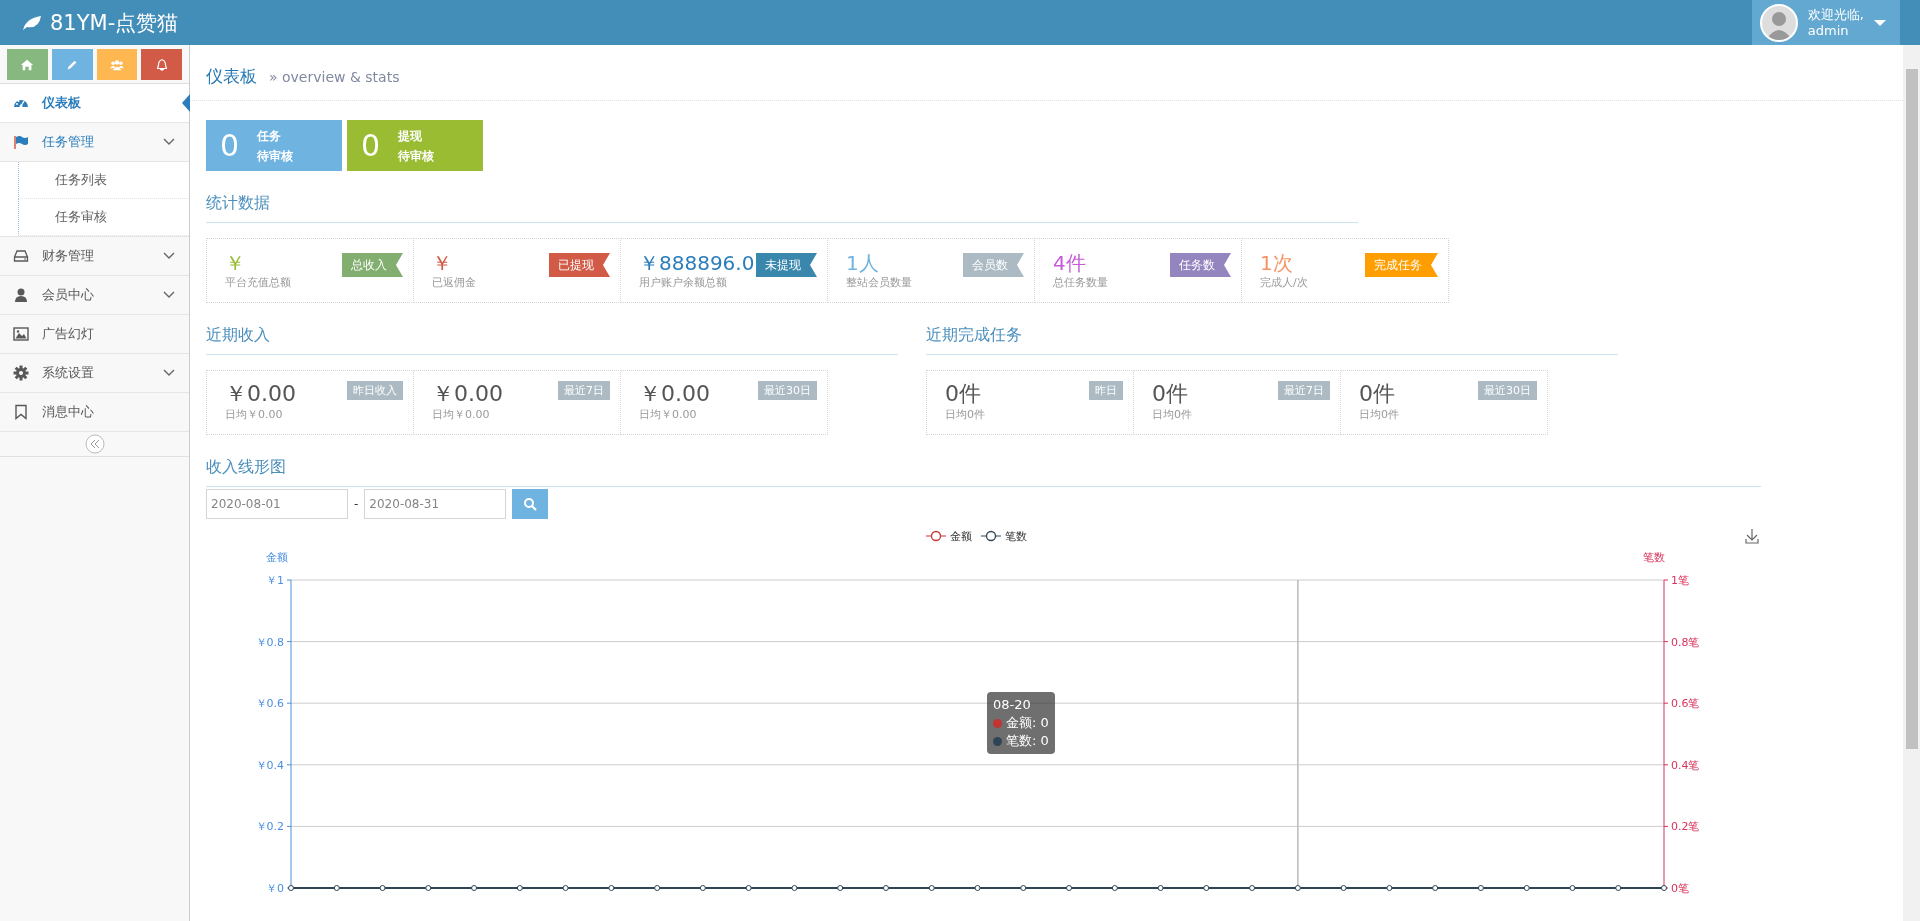 The width and height of the screenshot is (1920, 921). I want to click on axis-tick-label: 1笔, so click(1680, 580).